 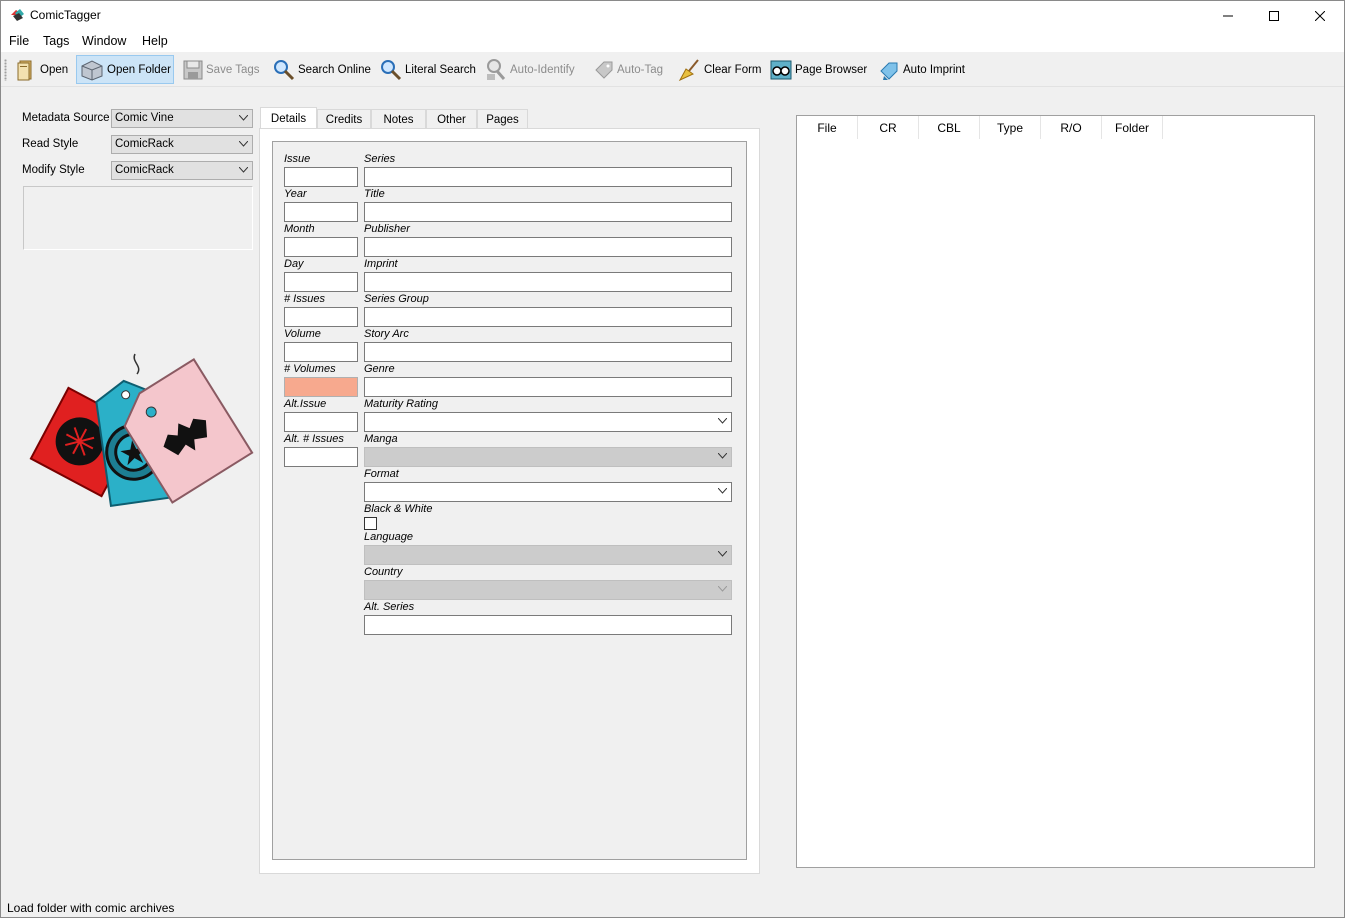 I want to click on issue-field, so click(x=321, y=177).